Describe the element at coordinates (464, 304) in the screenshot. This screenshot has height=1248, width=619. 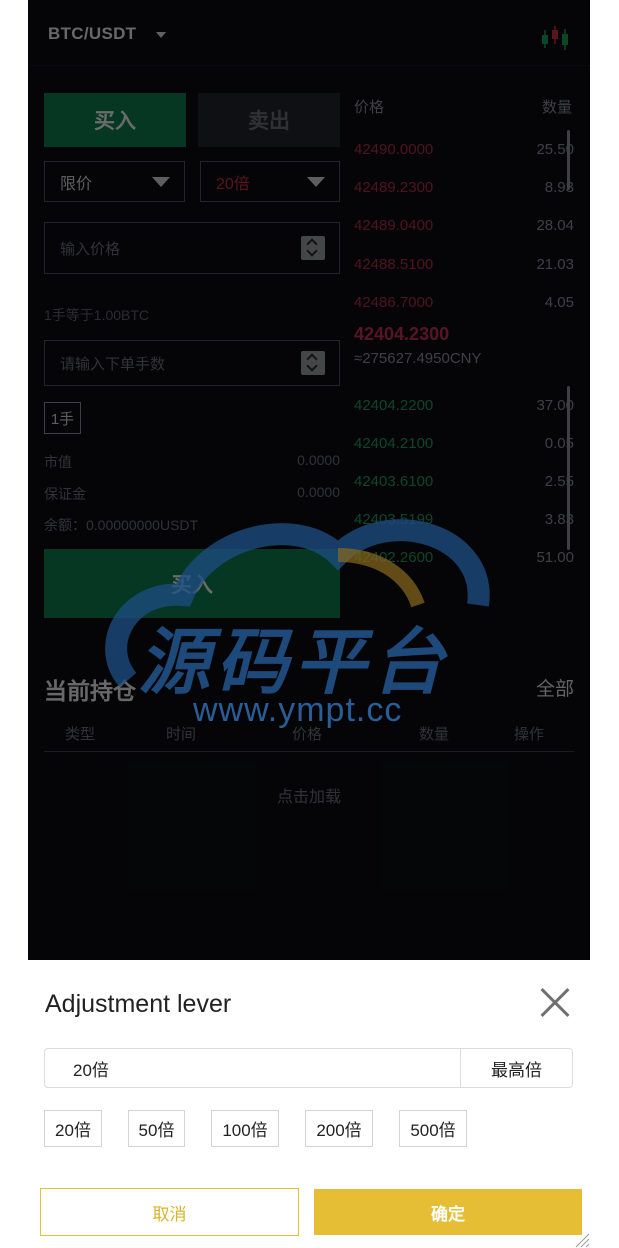
I see `ask-row: 42486.7000 4.05` at that location.